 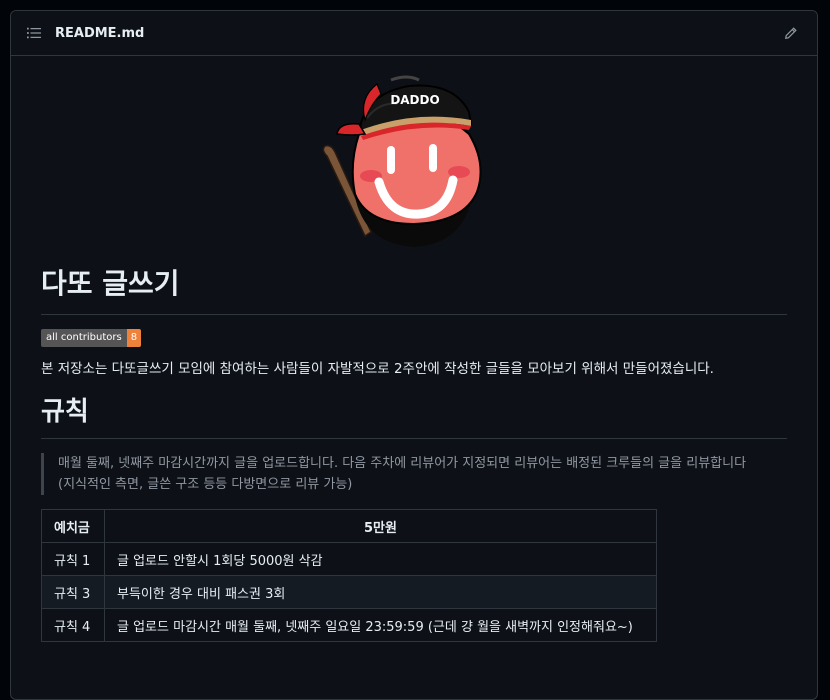 I want to click on readme-header: README.md, so click(x=414, y=33).